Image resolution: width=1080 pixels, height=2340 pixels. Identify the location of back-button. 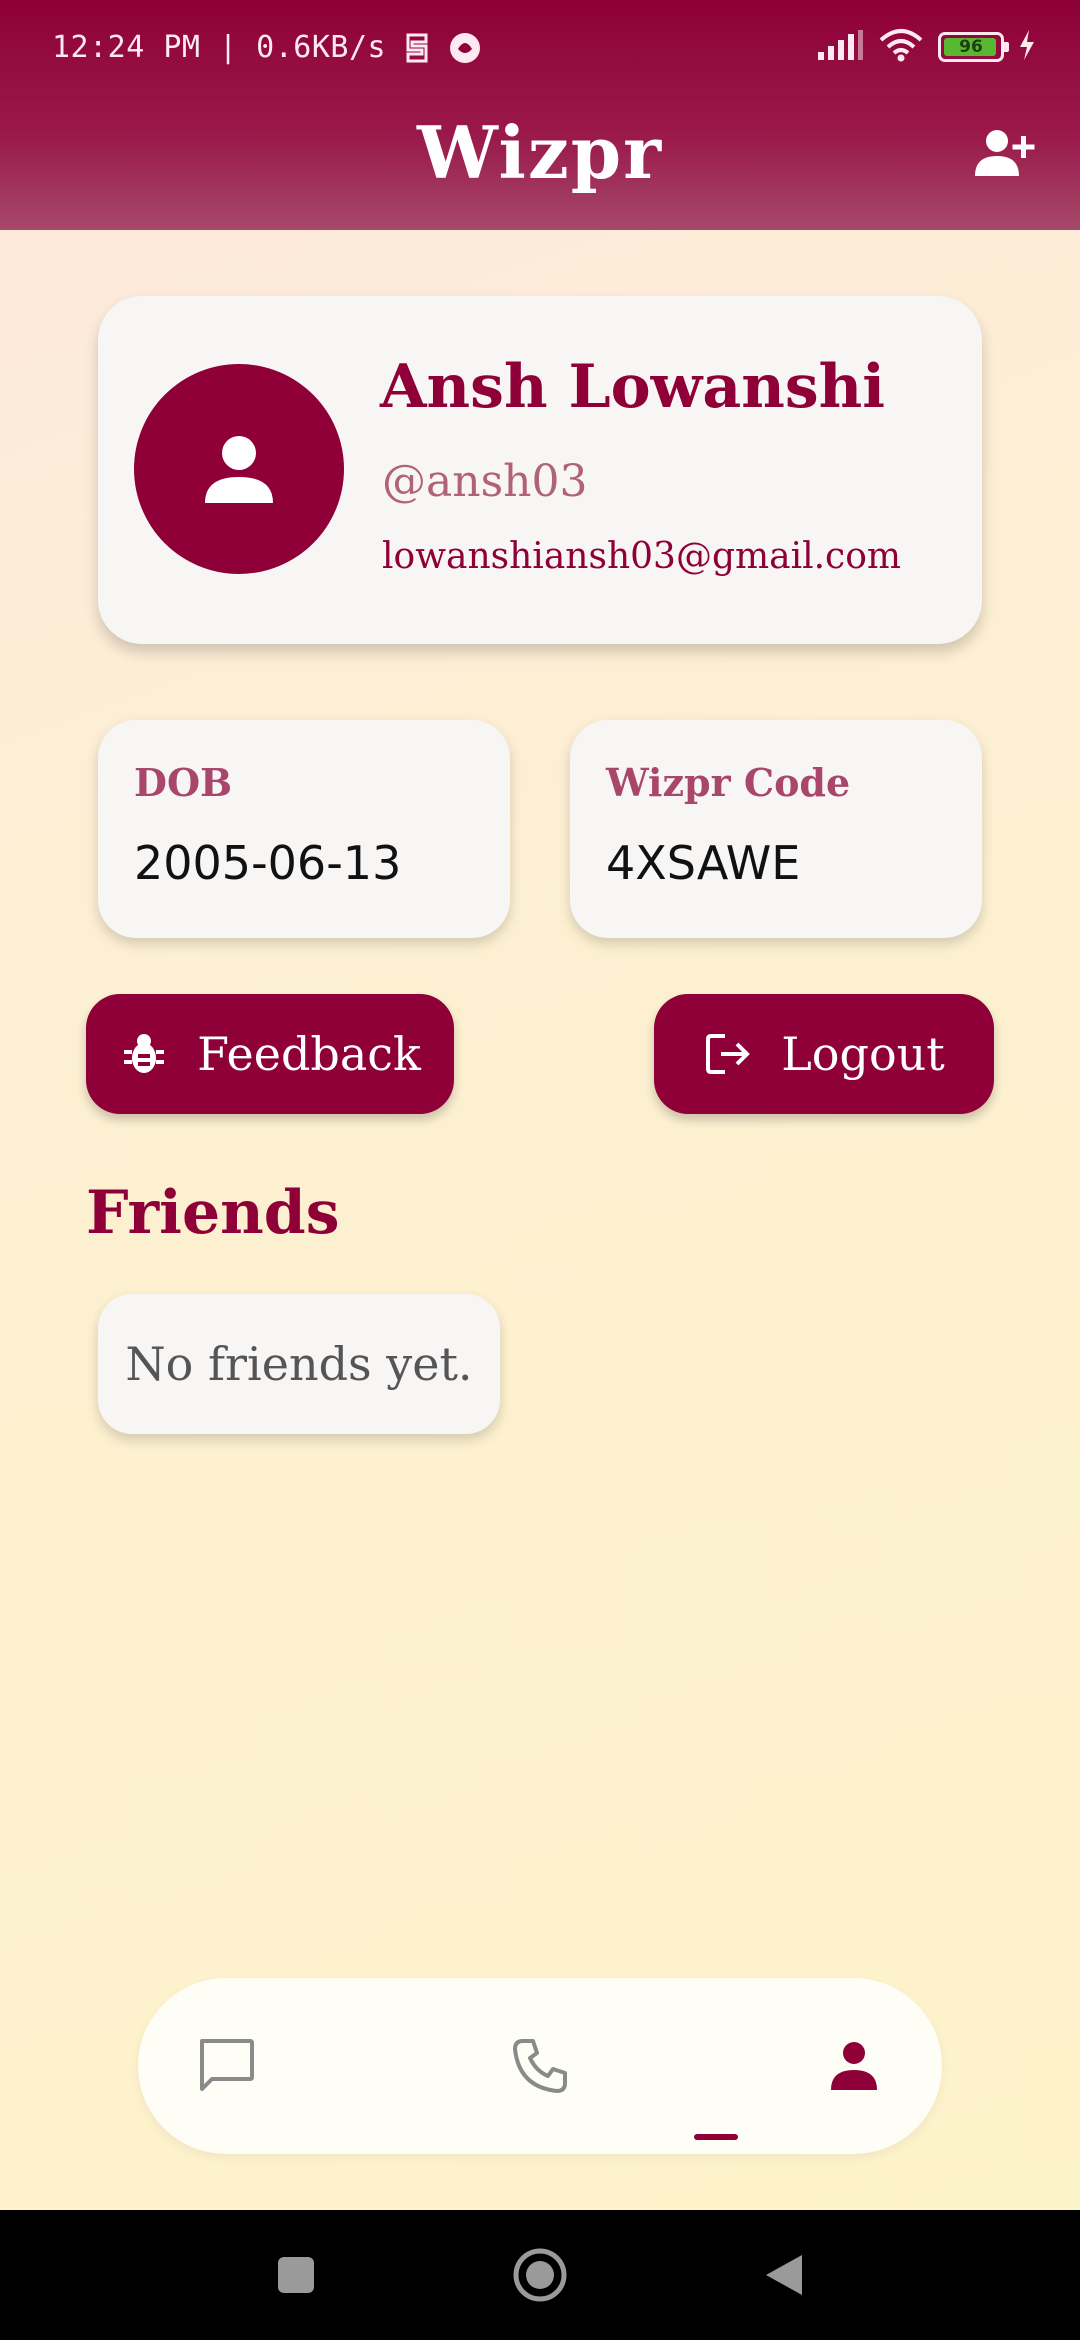
(784, 2275).